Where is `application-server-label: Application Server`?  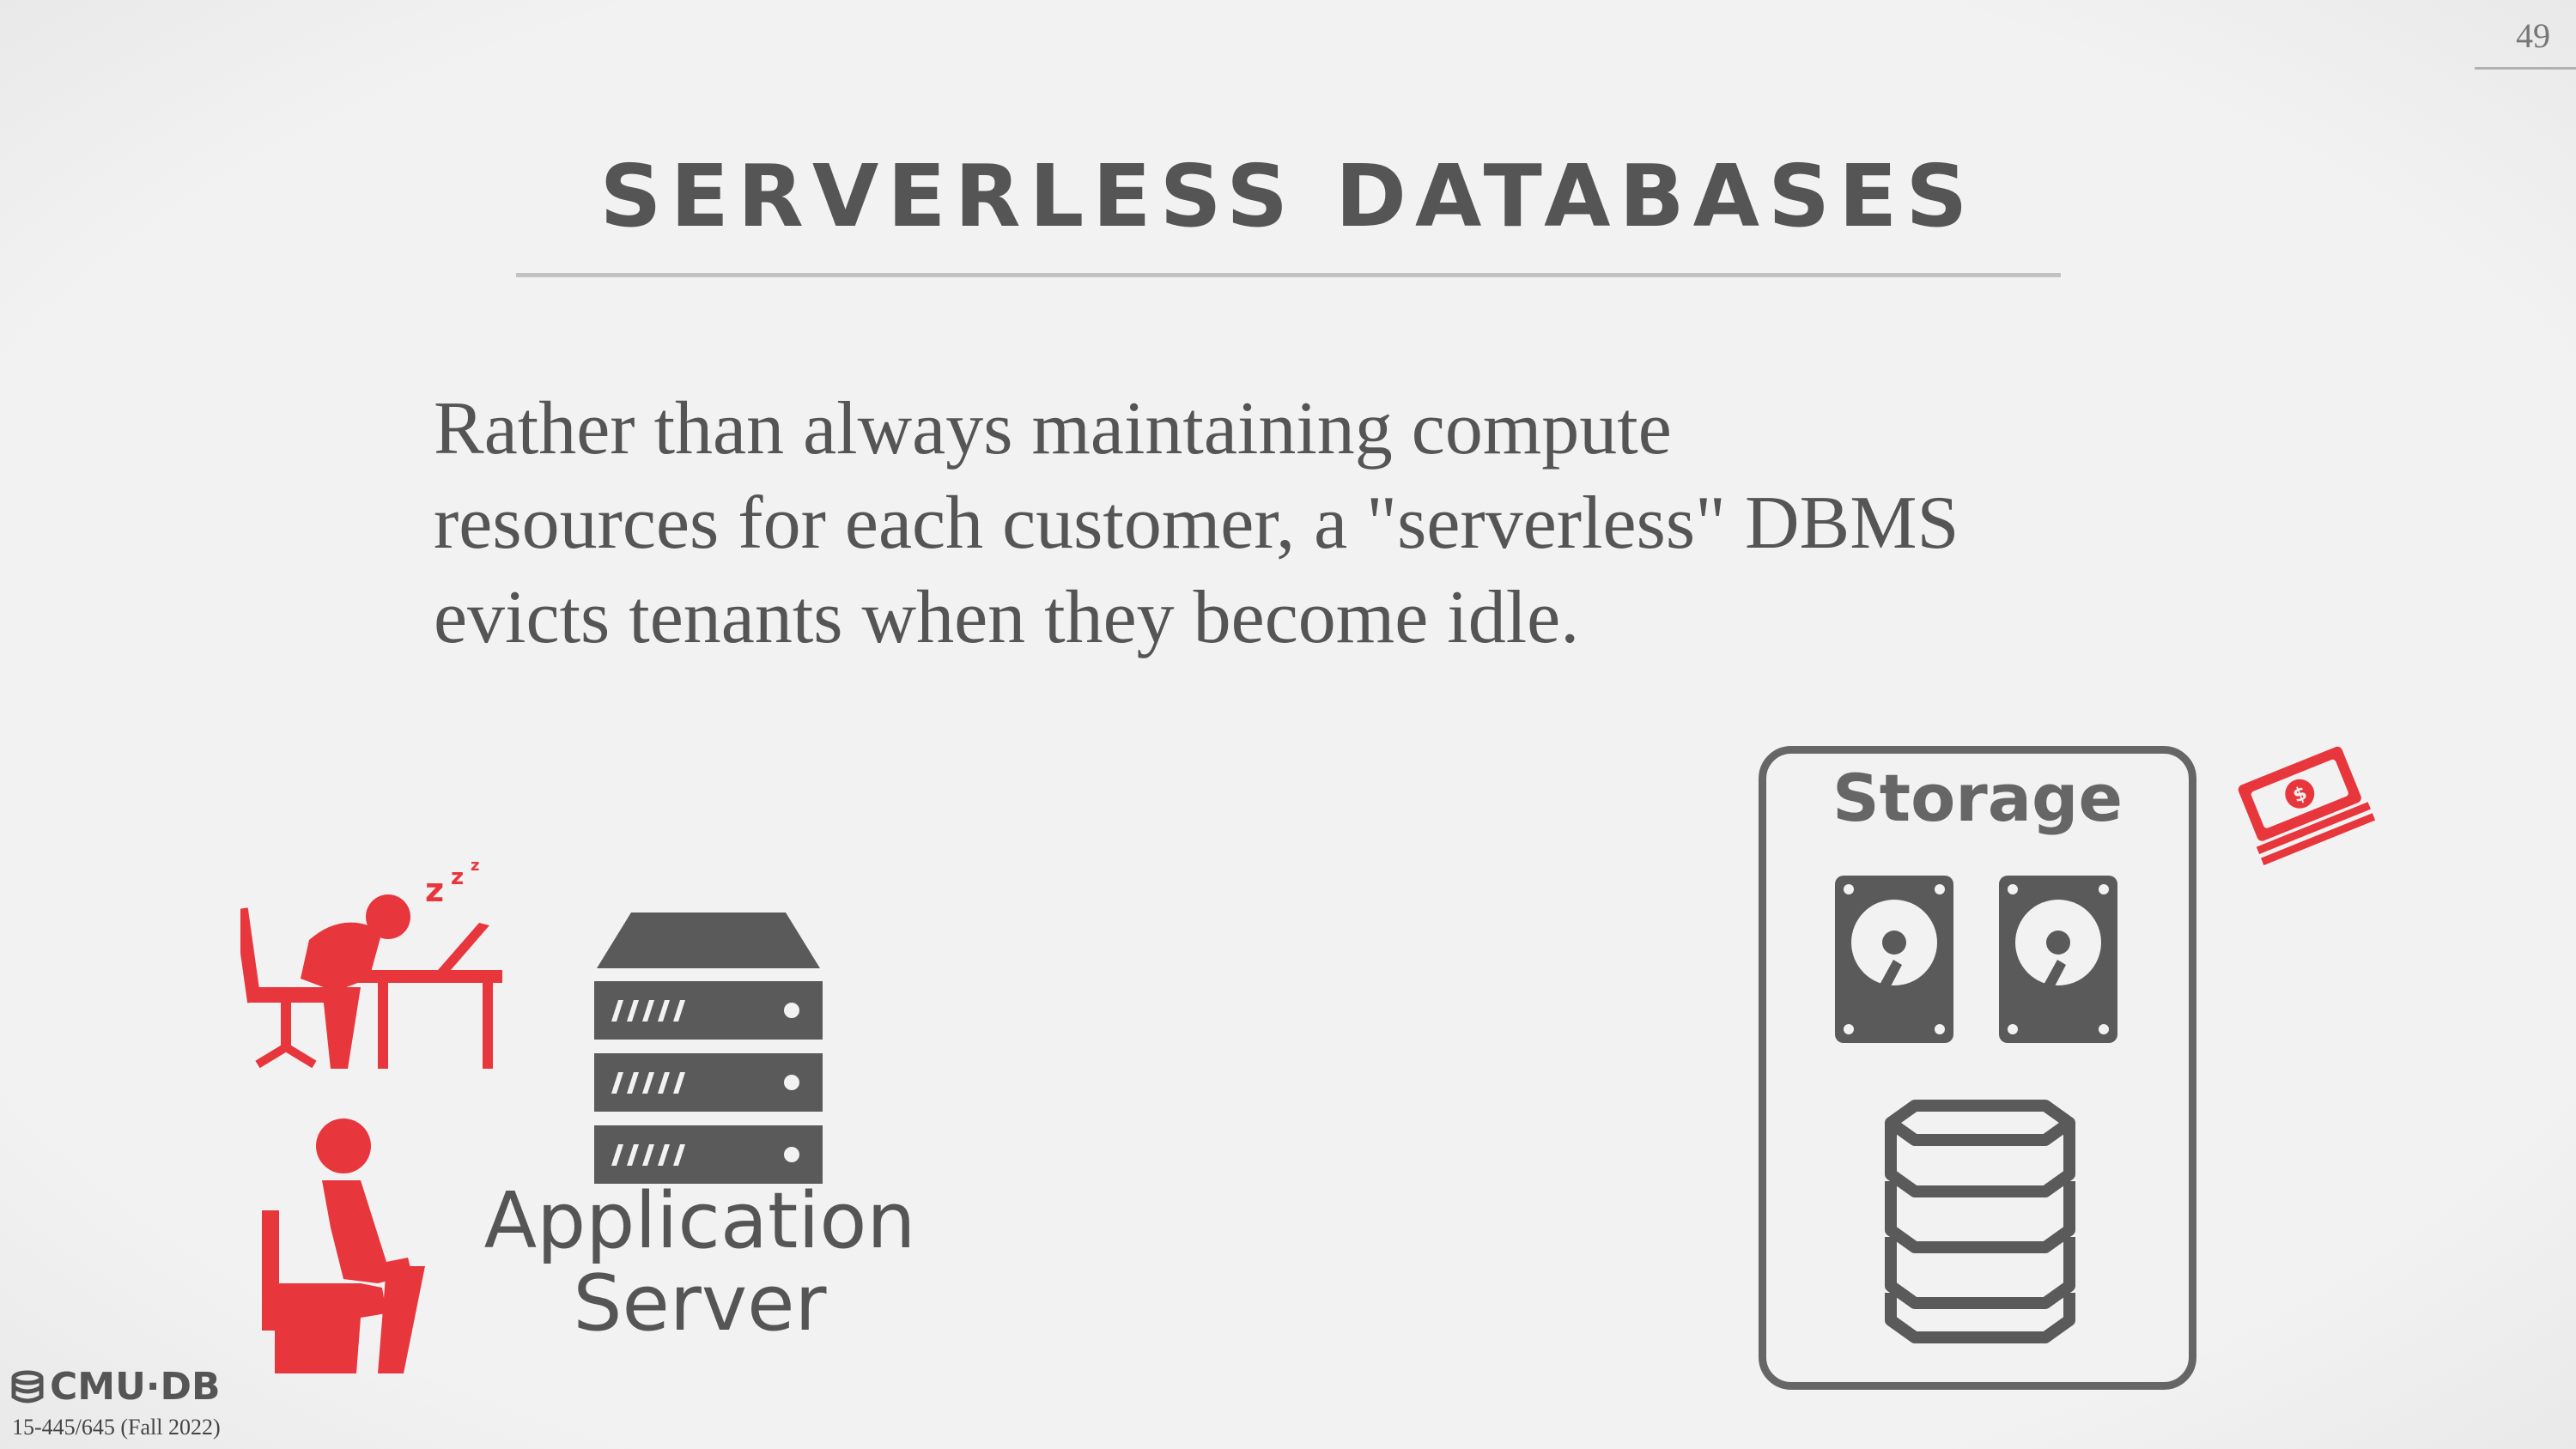
application-server-label: Application Server is located at coordinates (700, 1262).